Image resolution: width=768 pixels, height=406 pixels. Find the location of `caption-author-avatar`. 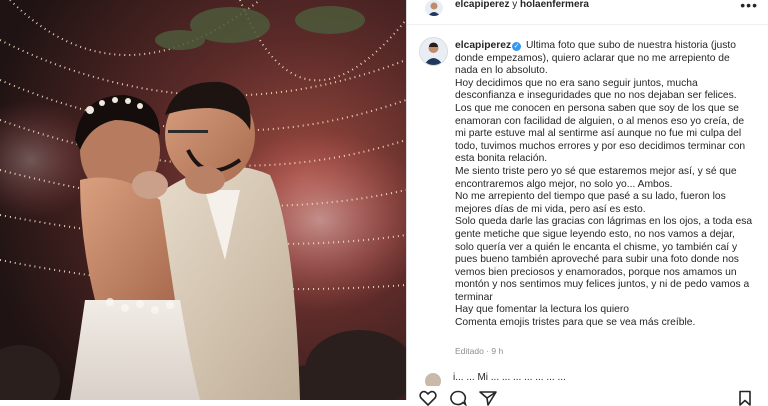

caption-author-avatar is located at coordinates (433, 51).